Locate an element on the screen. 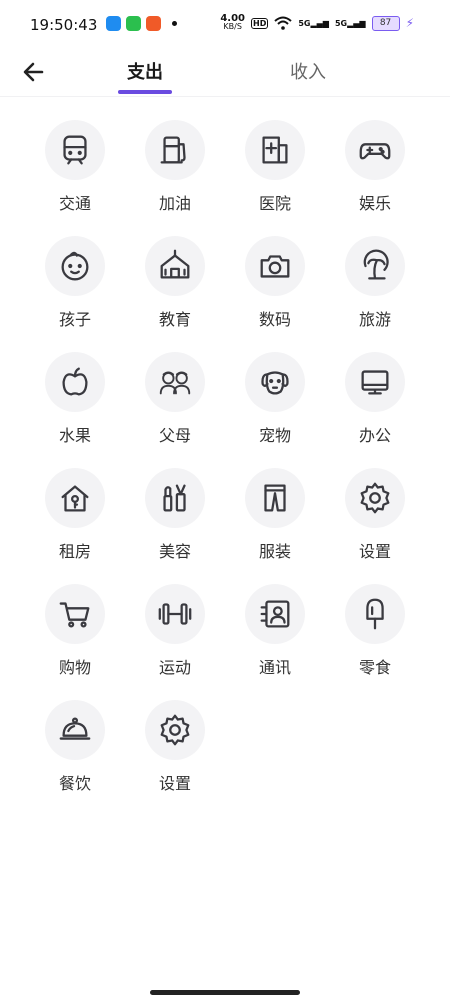  tab-income: 收入 is located at coordinates (308, 71).